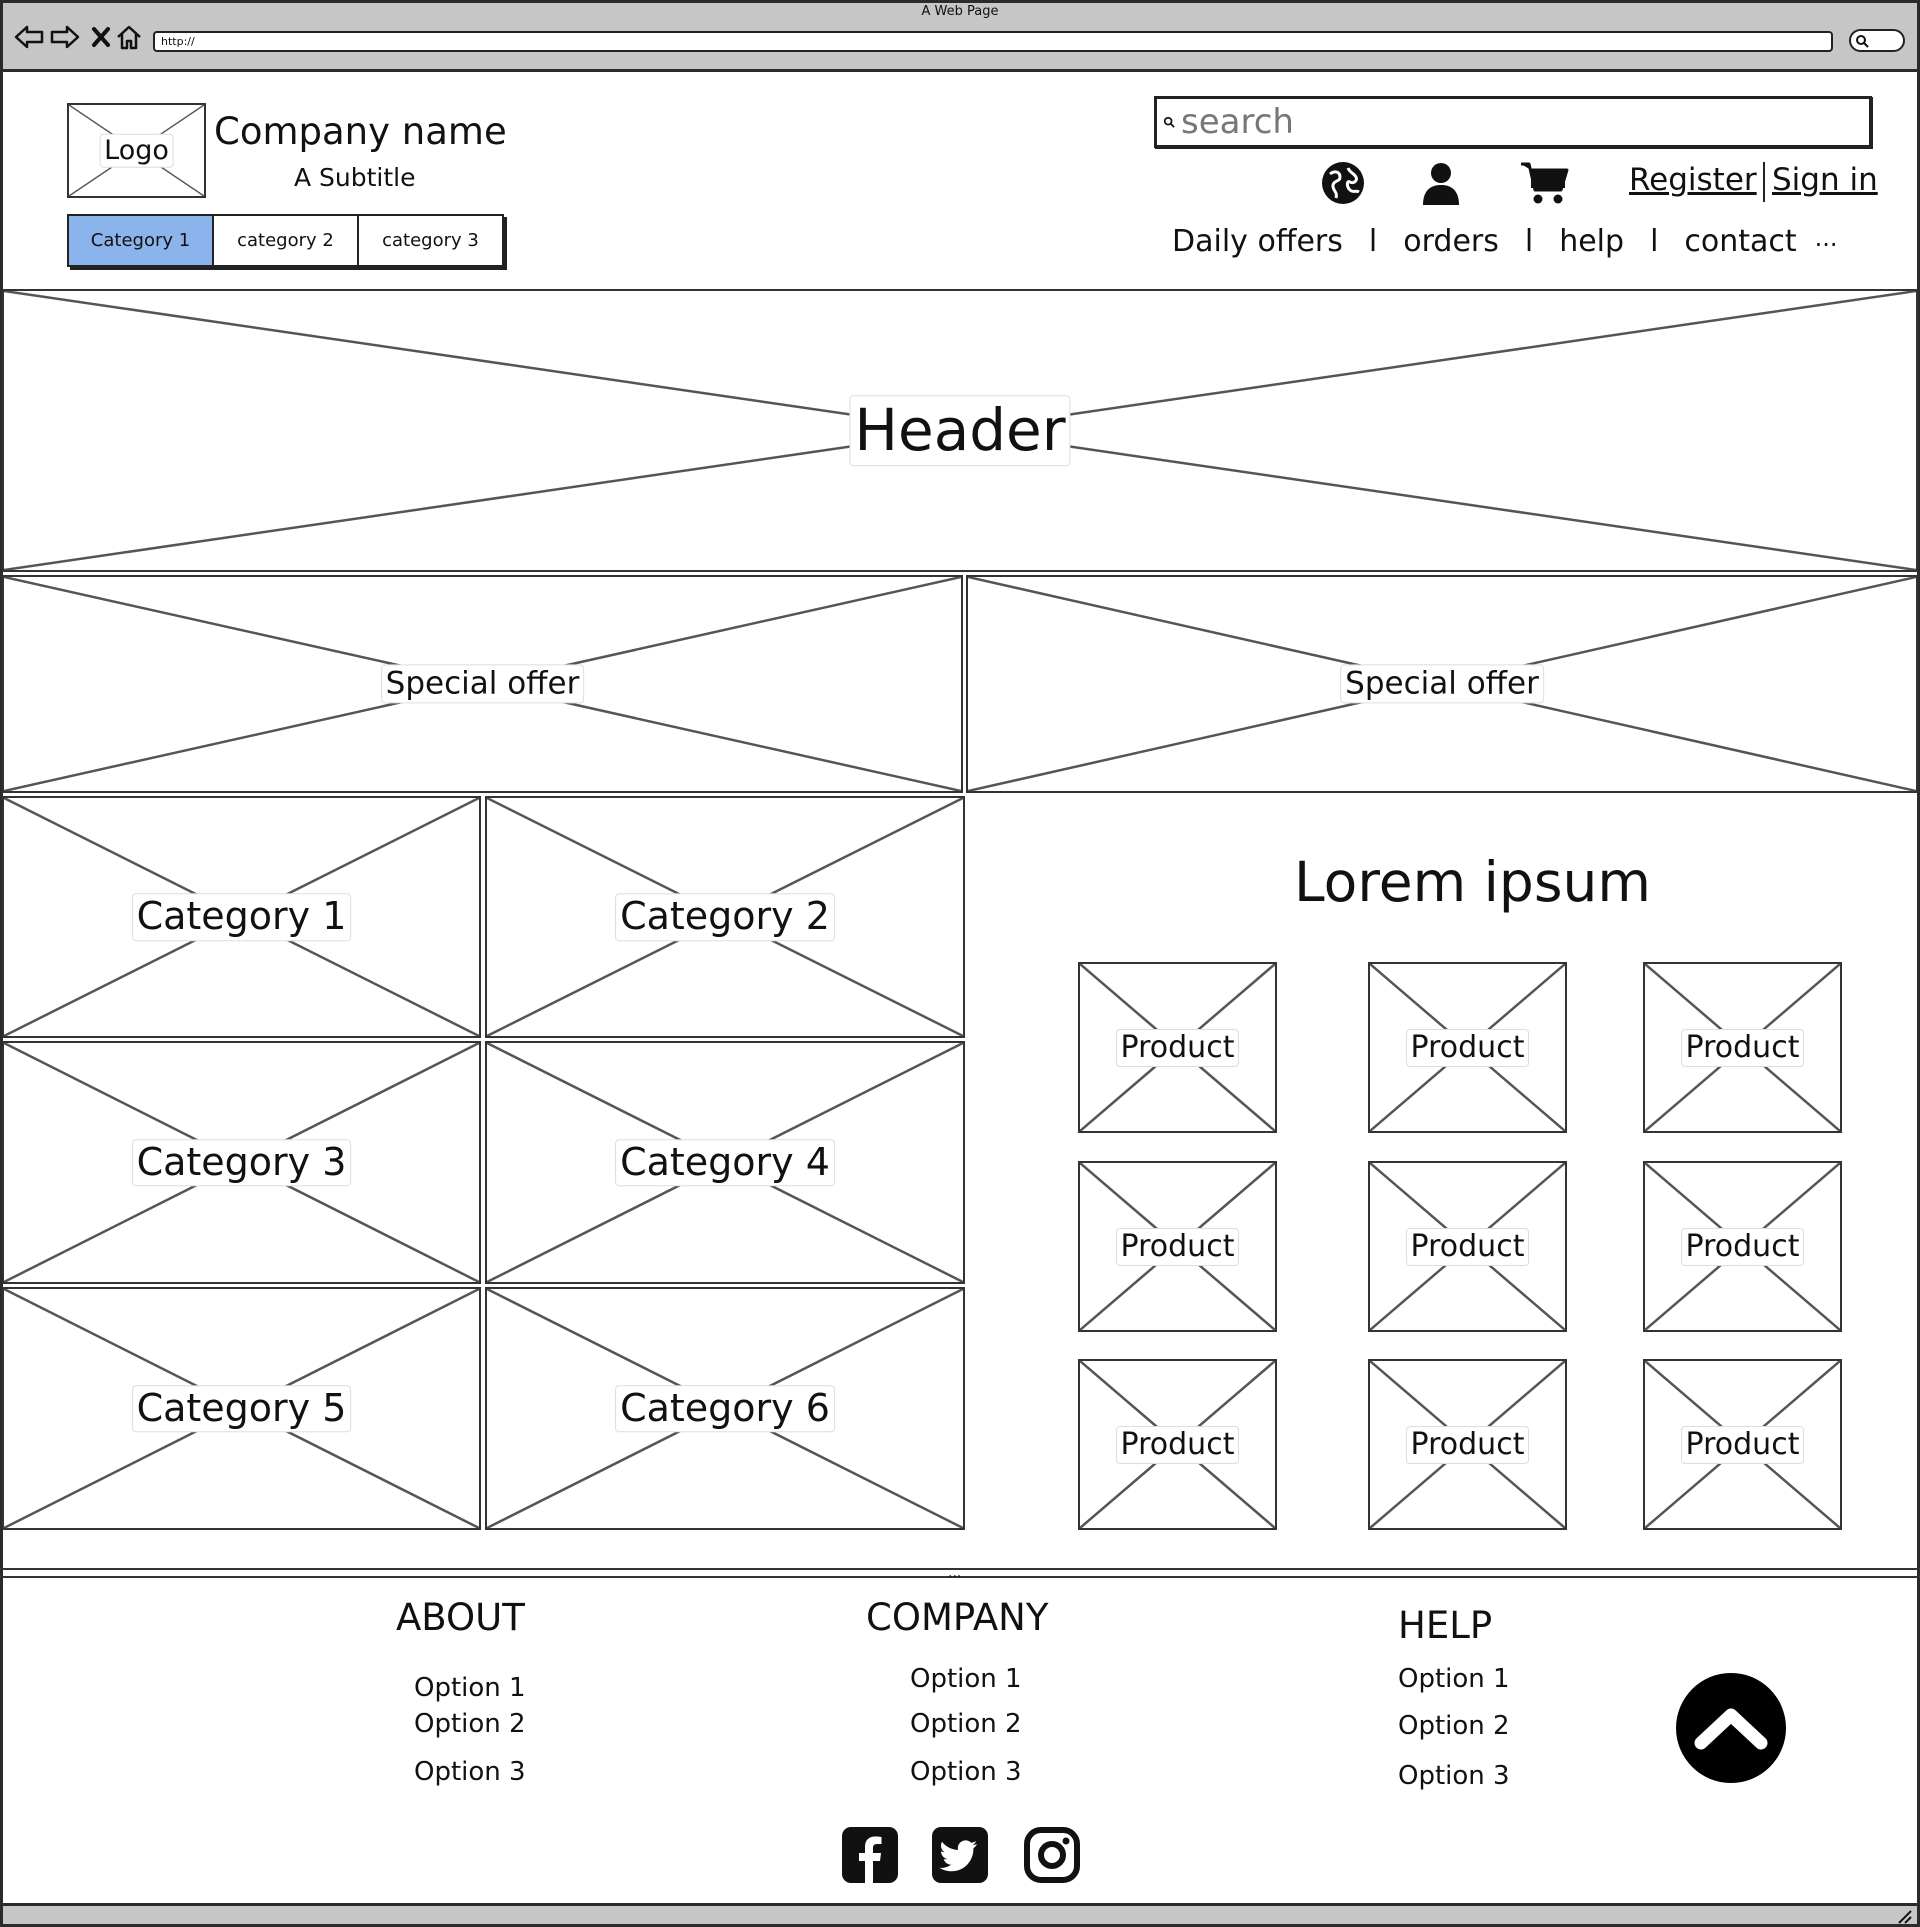 This screenshot has height=1927, width=1920. Describe the element at coordinates (1513, 122) in the screenshot. I see `search-input: search` at that location.